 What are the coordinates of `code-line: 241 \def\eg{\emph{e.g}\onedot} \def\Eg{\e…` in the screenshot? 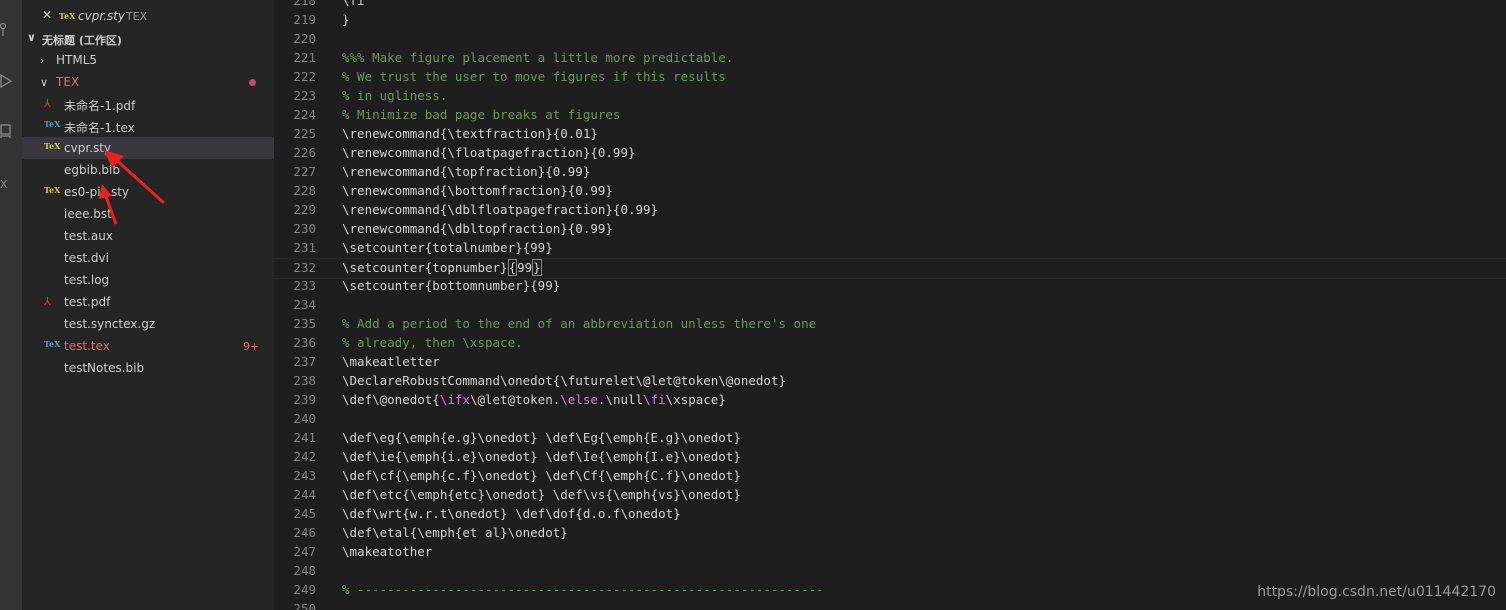 It's located at (890, 438).